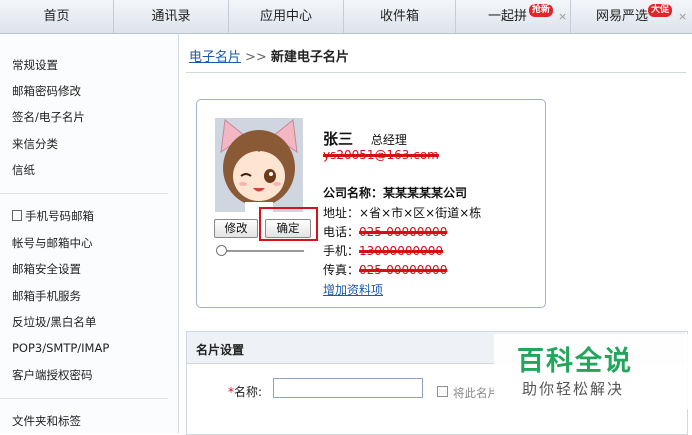 This screenshot has height=435, width=692. What do you see at coordinates (436, 72) in the screenshot?
I see `divider` at bounding box center [436, 72].